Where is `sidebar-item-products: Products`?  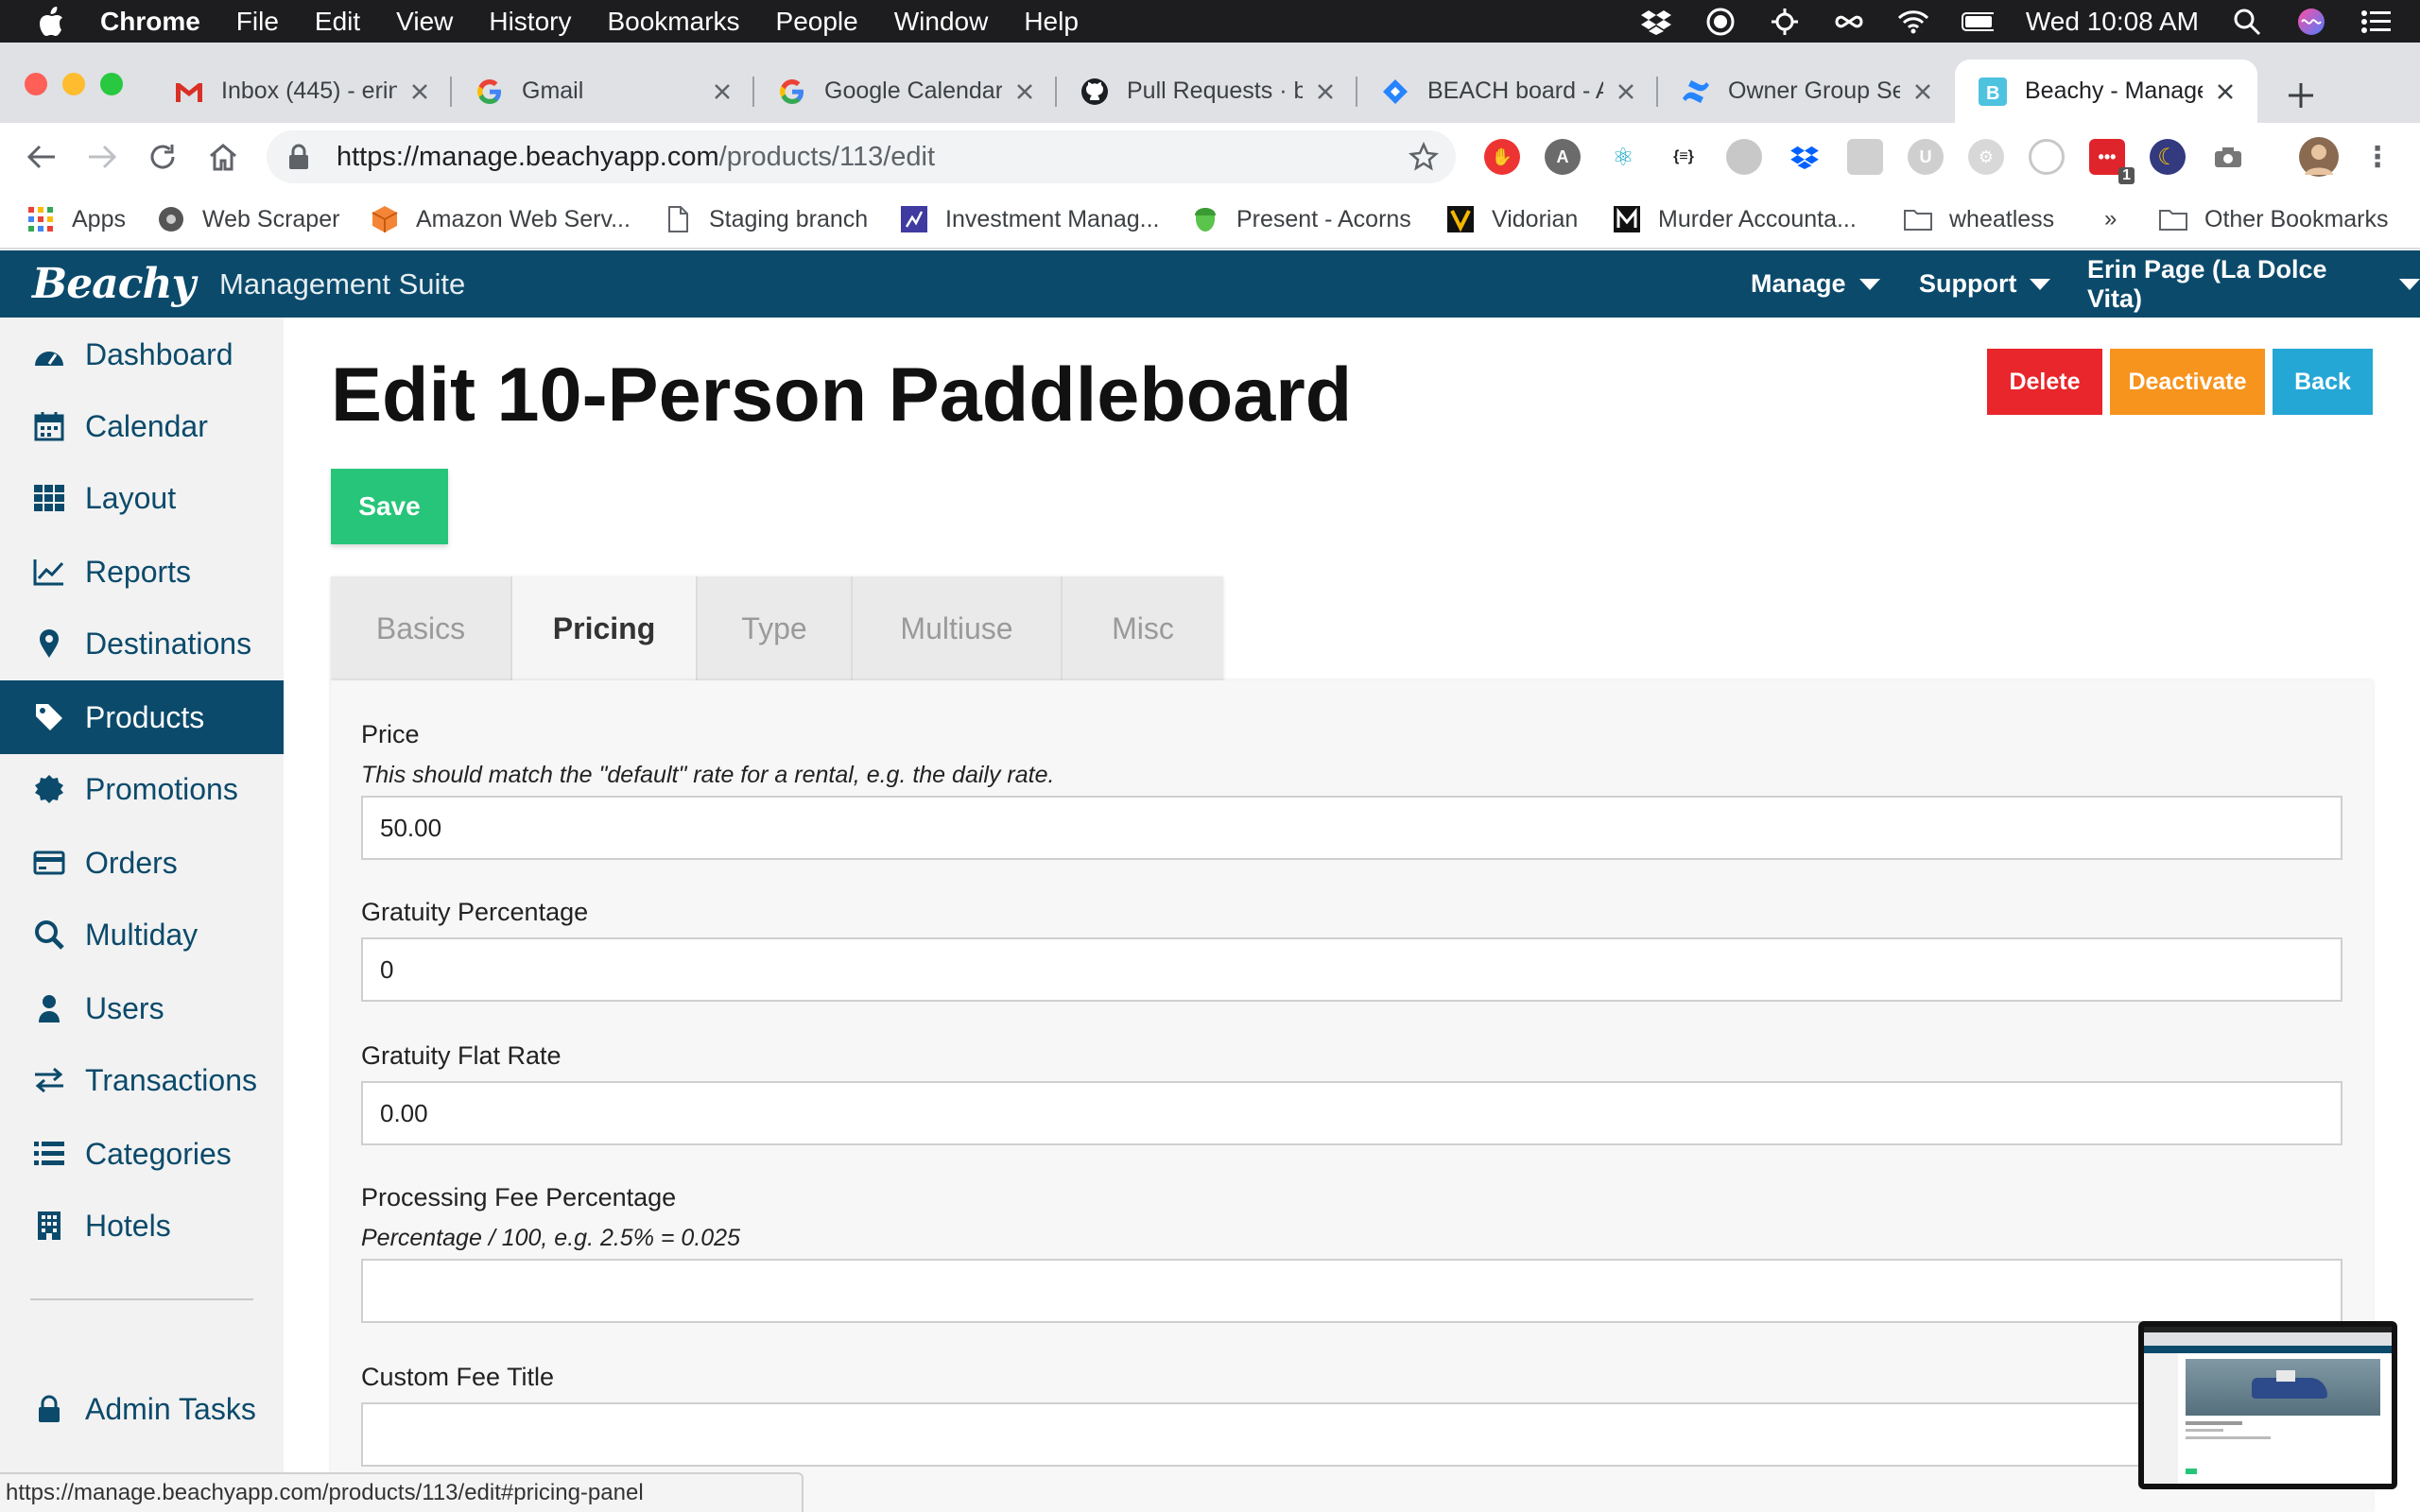 sidebar-item-products: Products is located at coordinates (142, 717).